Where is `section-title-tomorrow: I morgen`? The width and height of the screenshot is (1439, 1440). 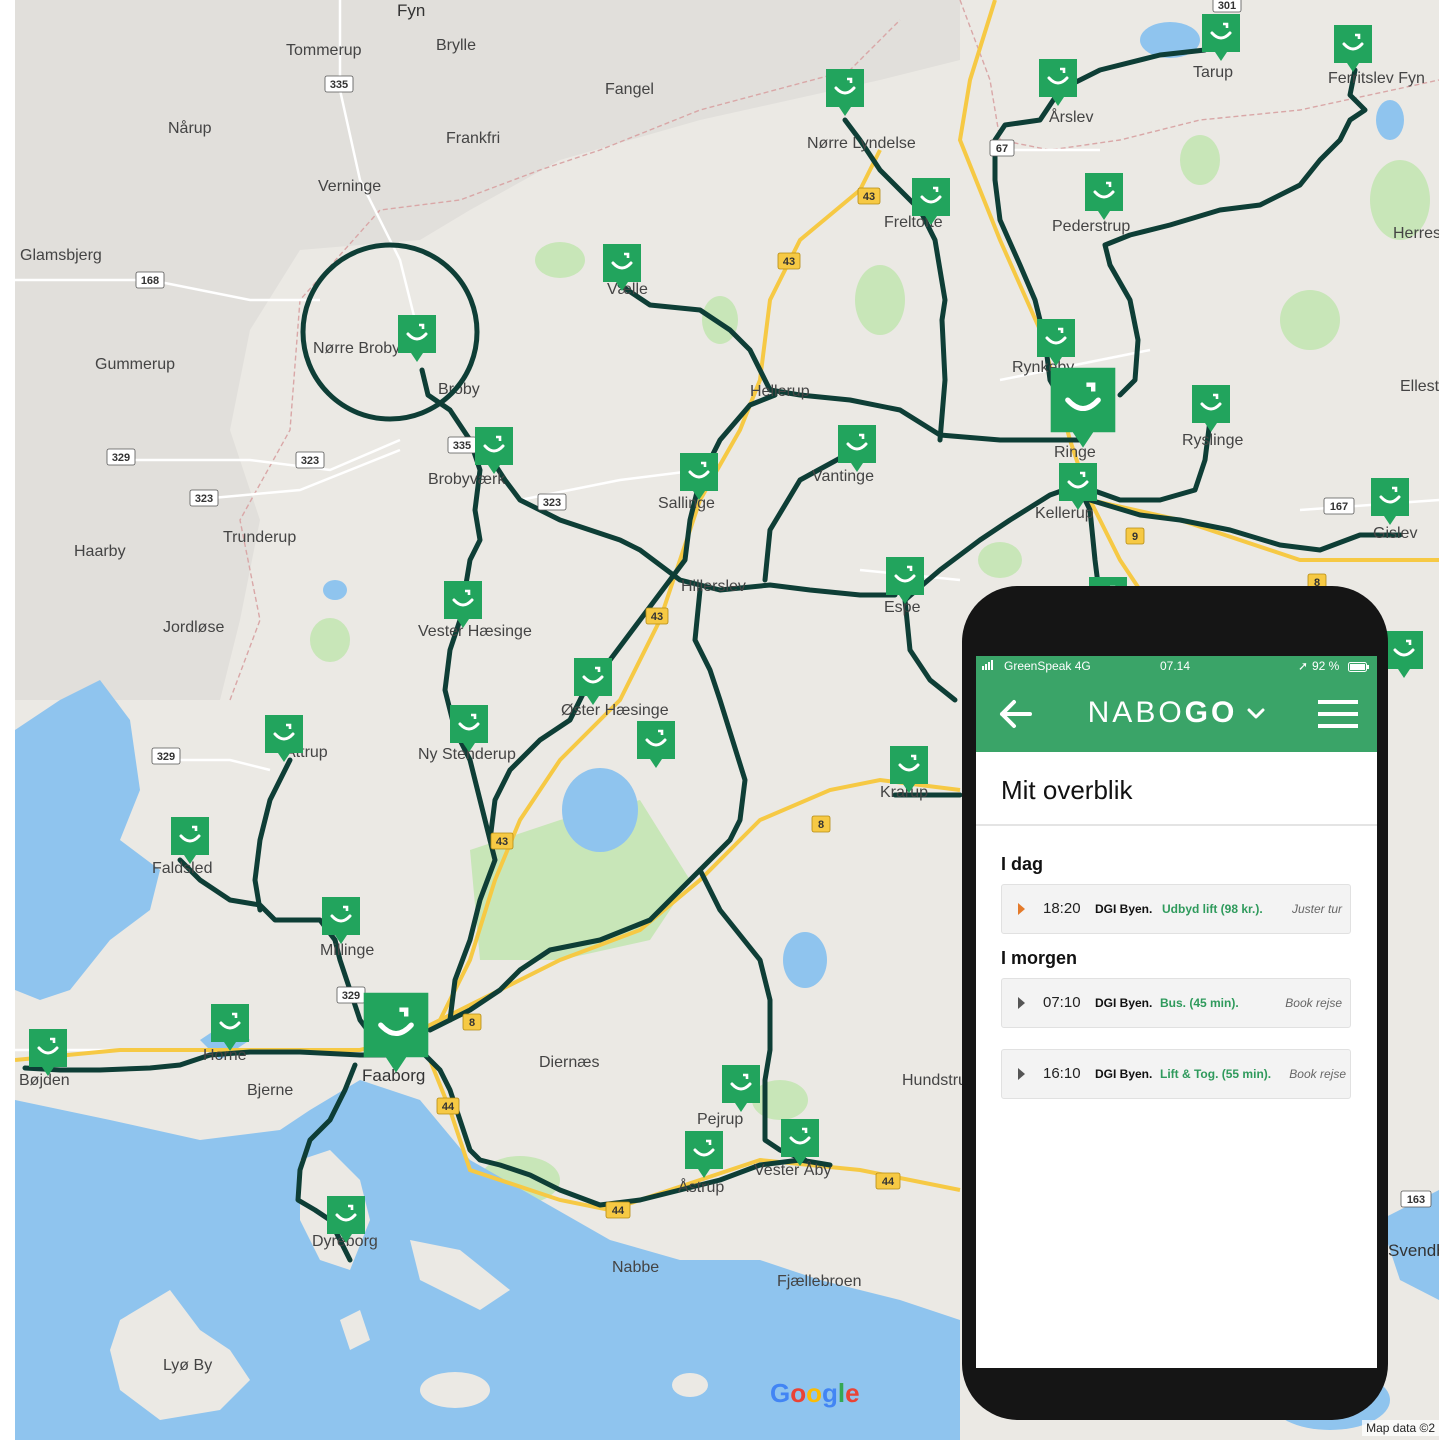
section-title-tomorrow: I morgen is located at coordinates (1039, 958).